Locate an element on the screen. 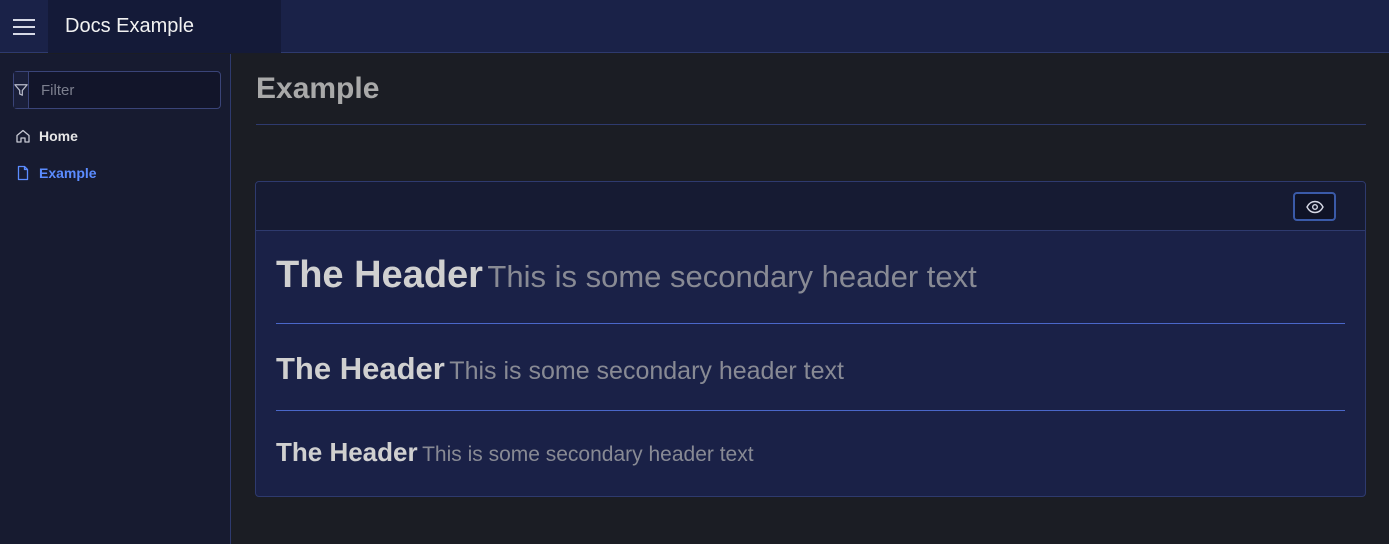  top-bar: Docs Example is located at coordinates (694, 26).